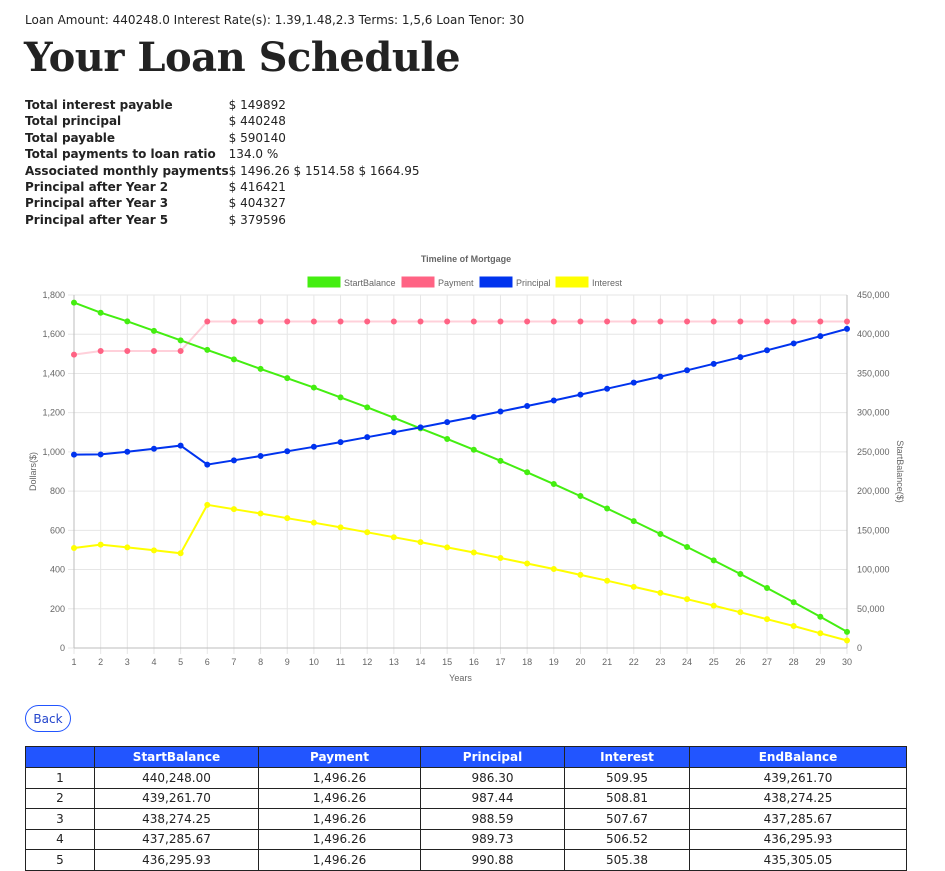 The height and width of the screenshot is (871, 945). What do you see at coordinates (533, 283) in the screenshot?
I see `legend-label: Principal` at bounding box center [533, 283].